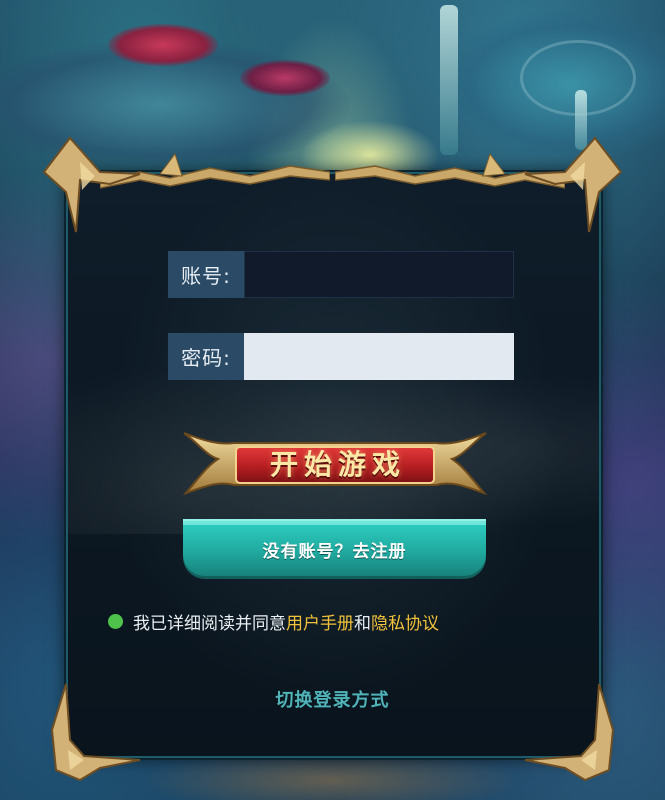  I want to click on agreement-line: 我已详细阅读并同意 用户手册 和 隐私协议, so click(273, 621).